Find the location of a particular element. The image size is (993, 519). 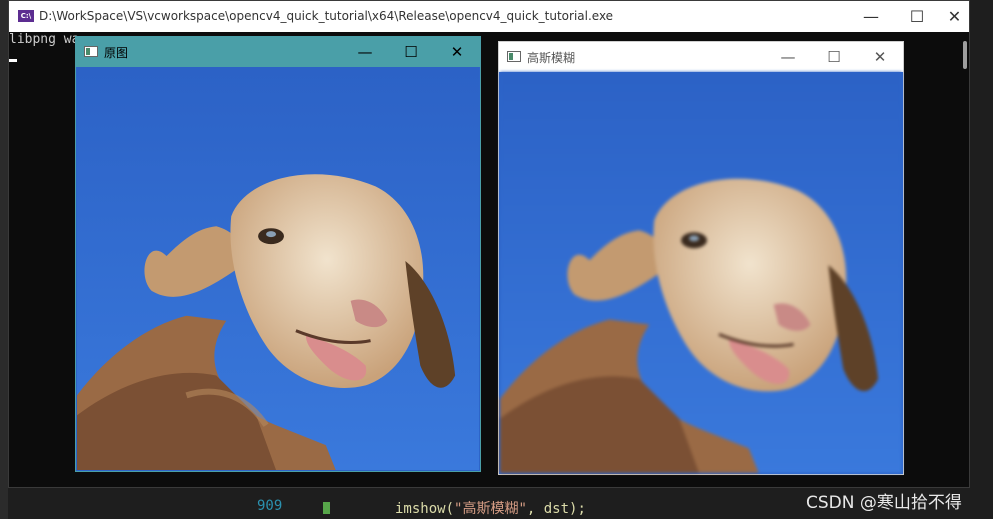

console-app-icon: C:\ is located at coordinates (26, 16).